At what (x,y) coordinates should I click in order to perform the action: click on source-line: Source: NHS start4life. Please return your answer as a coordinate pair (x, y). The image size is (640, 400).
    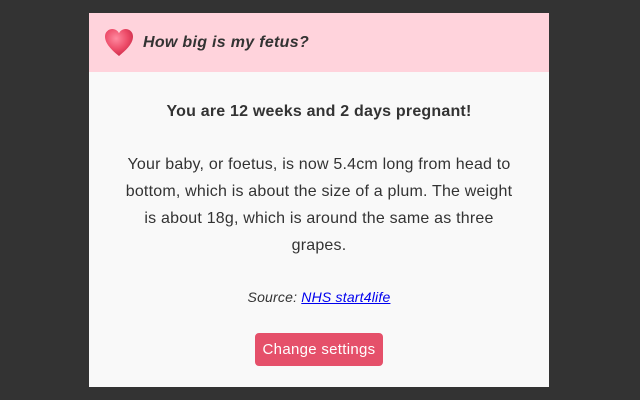
    Looking at the image, I should click on (319, 297).